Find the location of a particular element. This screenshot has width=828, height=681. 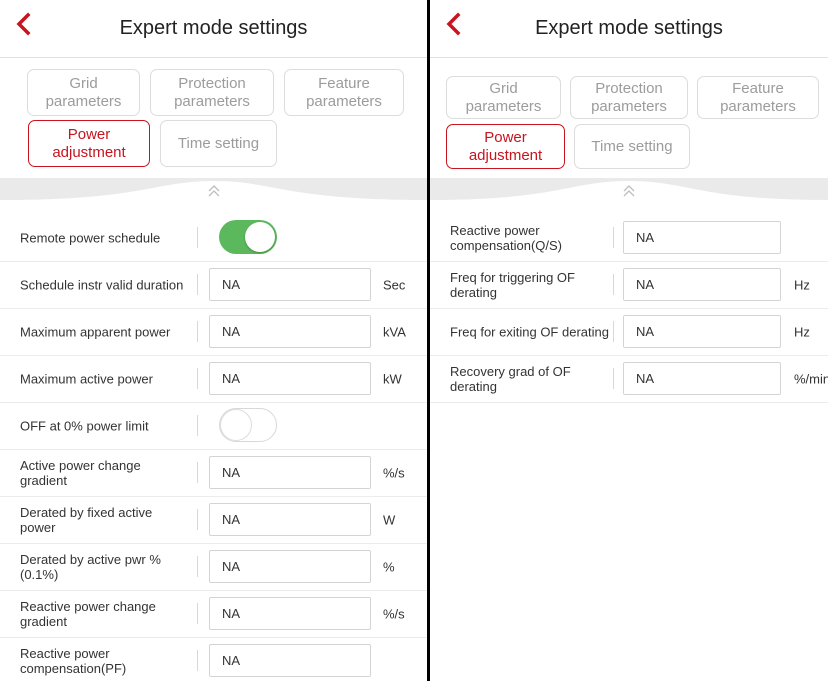

setting-label: Reactive power compensation(Q/S) is located at coordinates (506, 237).